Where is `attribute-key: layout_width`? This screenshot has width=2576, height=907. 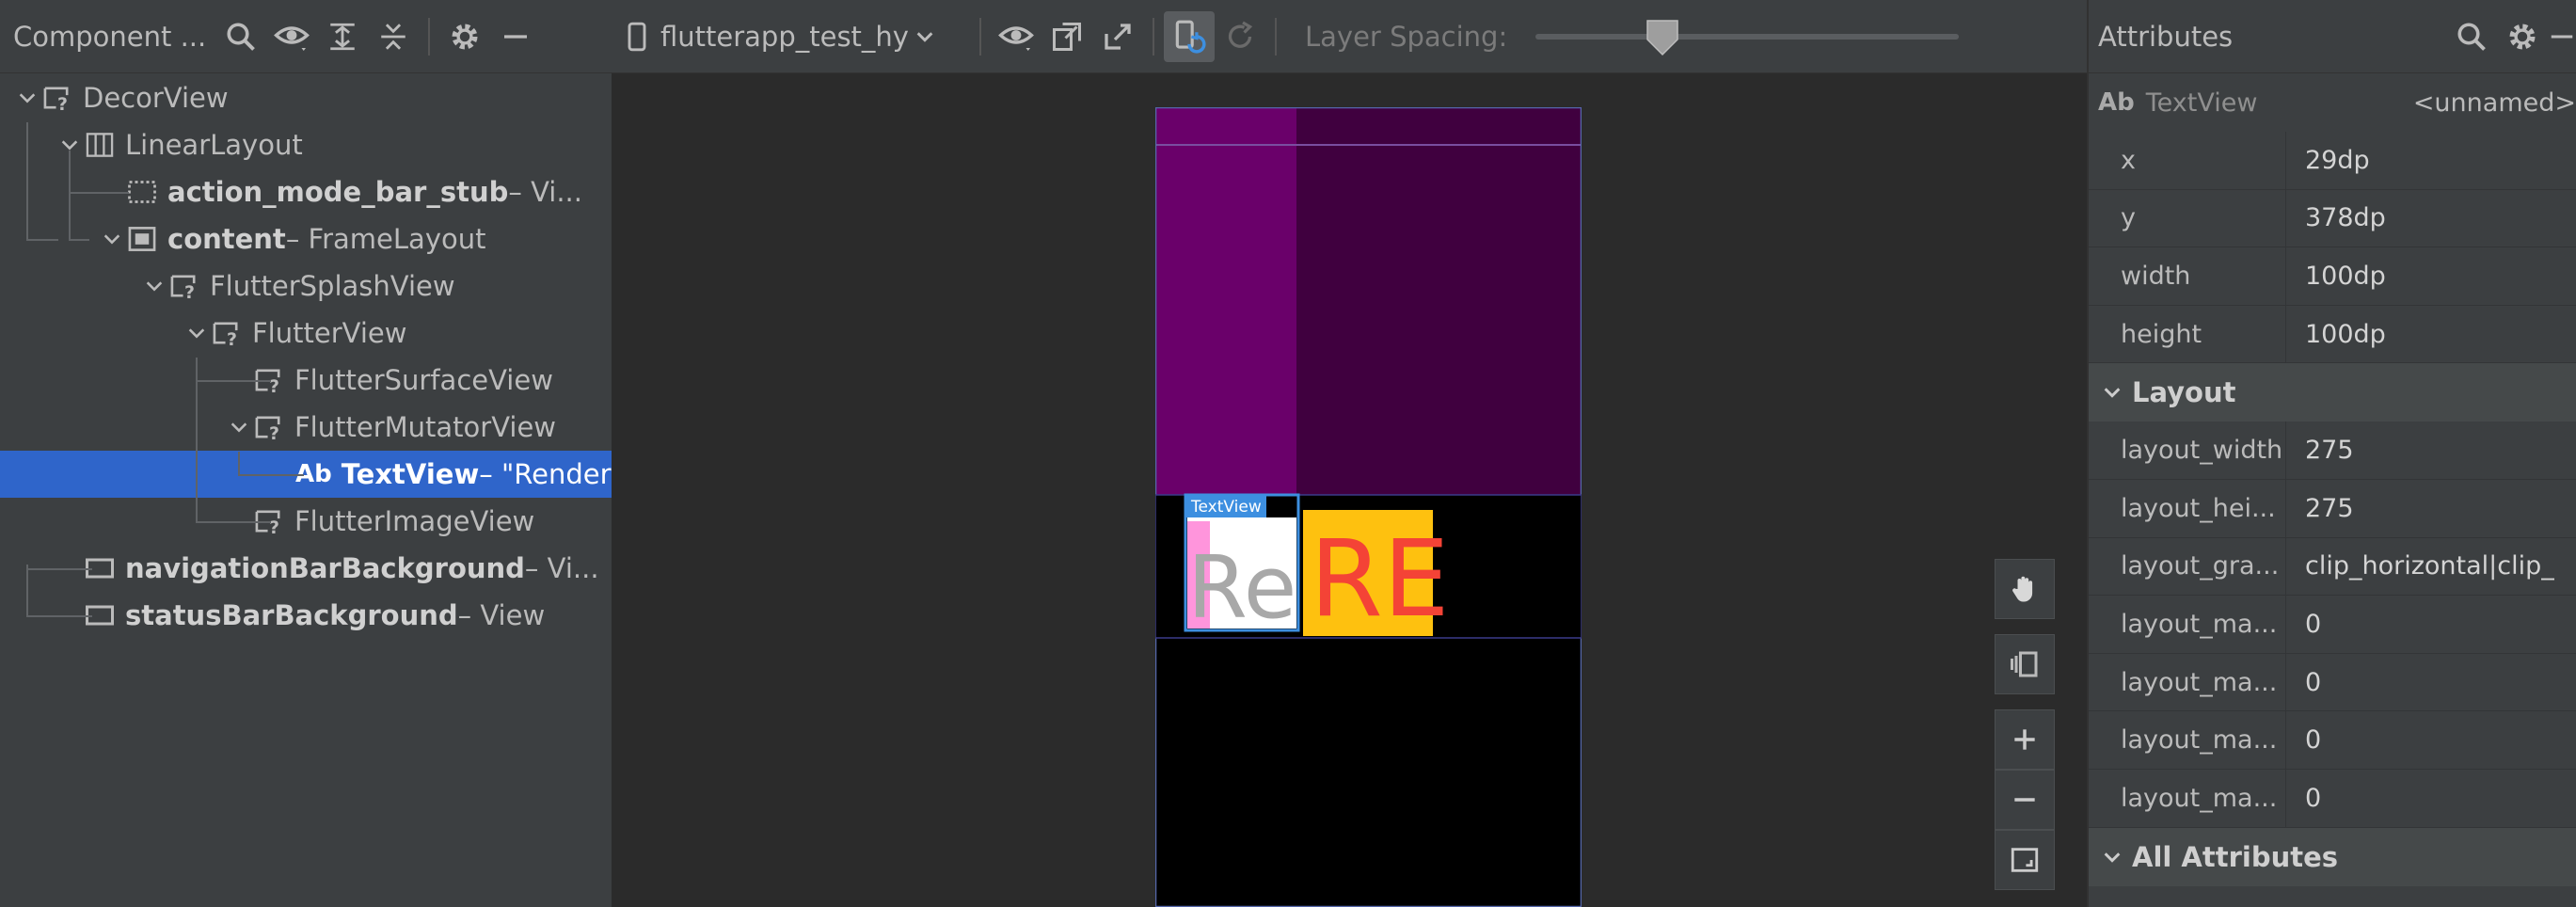 attribute-key: layout_width is located at coordinates (2187, 451).